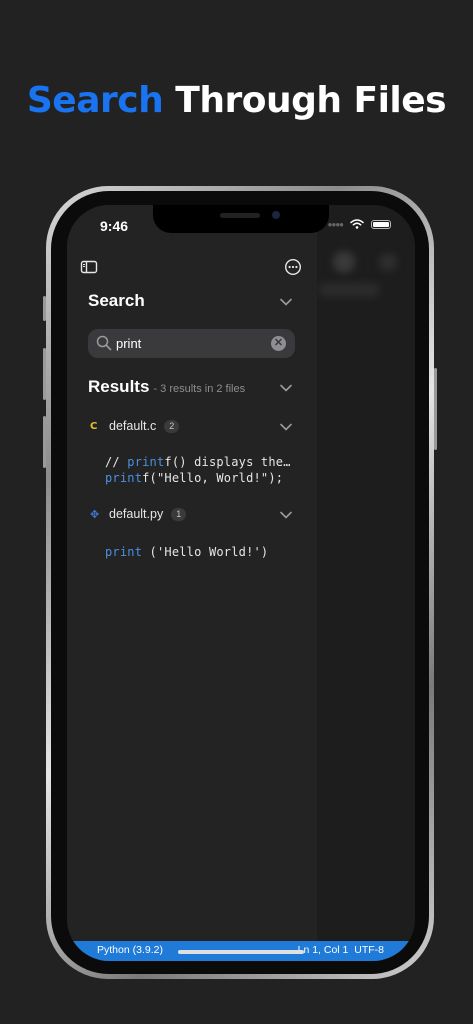 This screenshot has height=1024, width=473. What do you see at coordinates (199, 389) in the screenshot?
I see `results-summary: - 3 results in 2 files` at bounding box center [199, 389].